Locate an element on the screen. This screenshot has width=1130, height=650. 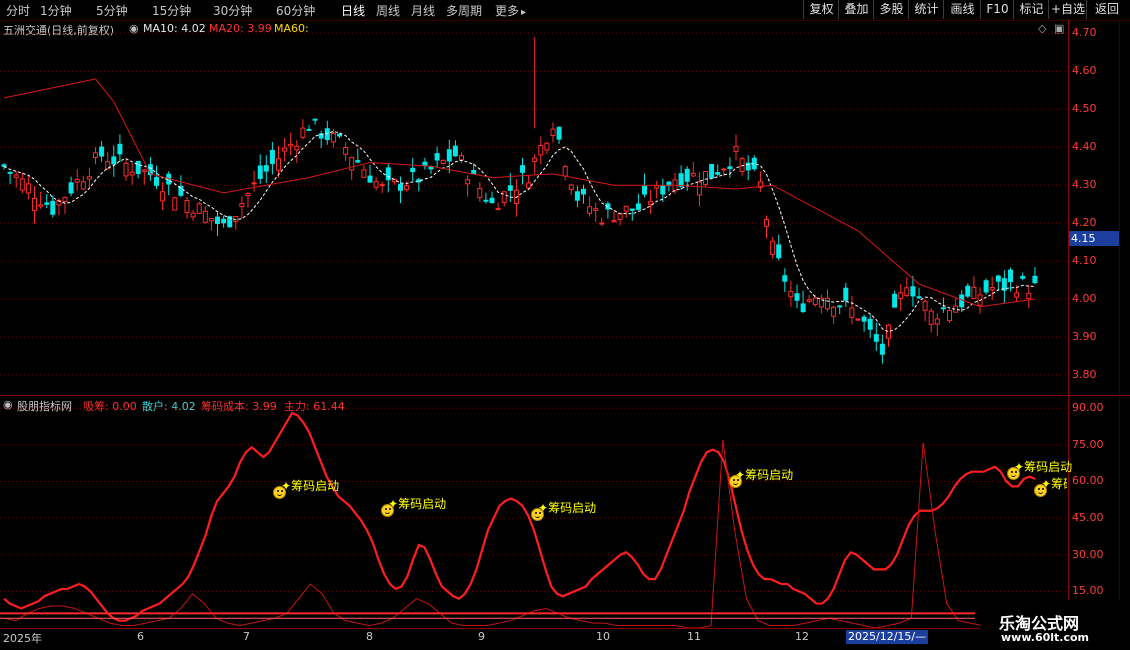
signal-text: 筹码启动 is located at coordinates (422, 504).